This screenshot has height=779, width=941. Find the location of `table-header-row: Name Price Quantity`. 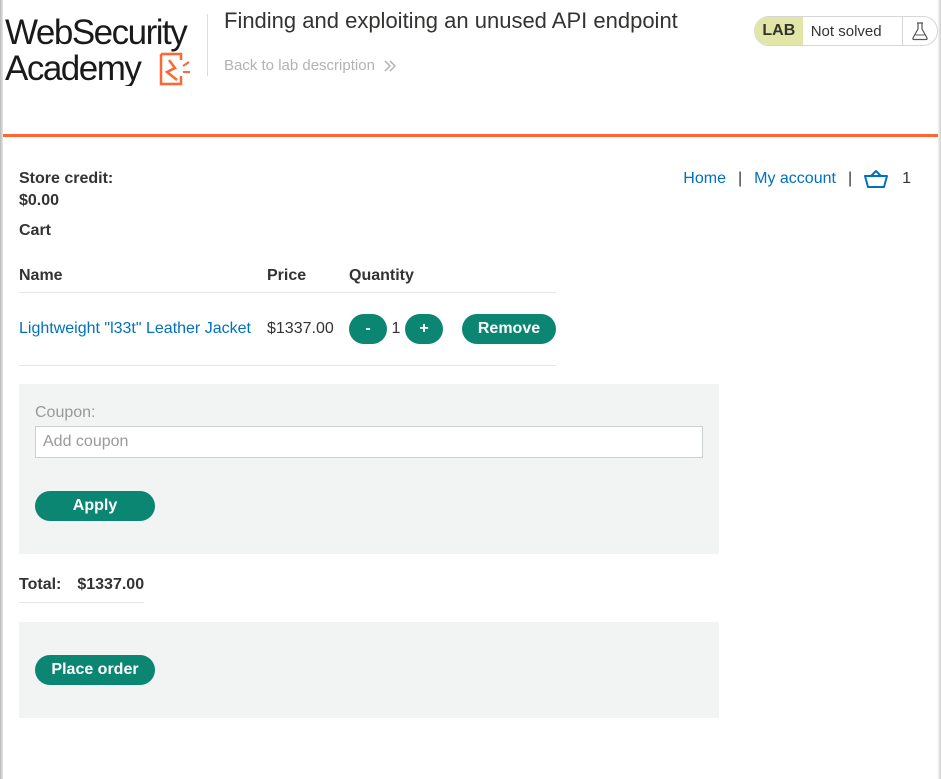

table-header-row: Name Price Quantity is located at coordinates (287, 277).